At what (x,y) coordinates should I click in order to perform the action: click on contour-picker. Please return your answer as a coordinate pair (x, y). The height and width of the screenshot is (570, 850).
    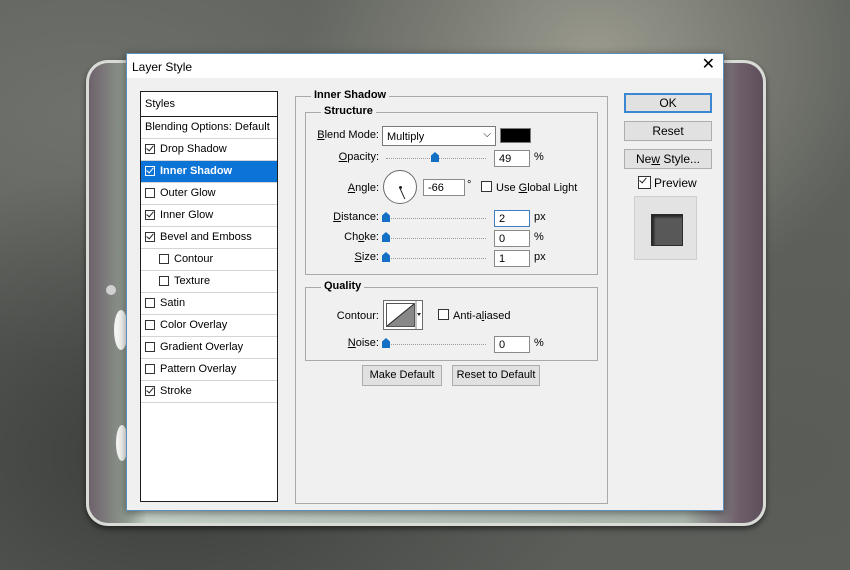
    Looking at the image, I should click on (403, 315).